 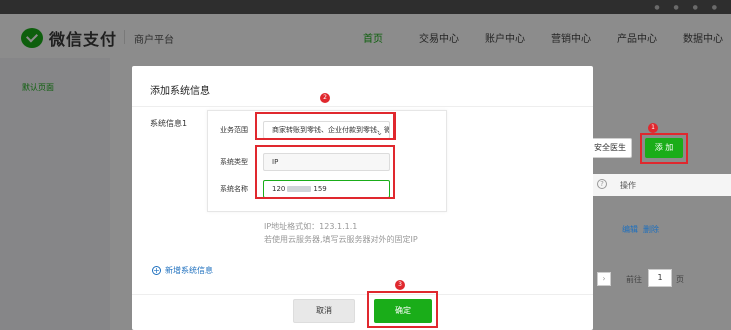 I want to click on add-system-info-link: + 新增系统信息, so click(x=182, y=270).